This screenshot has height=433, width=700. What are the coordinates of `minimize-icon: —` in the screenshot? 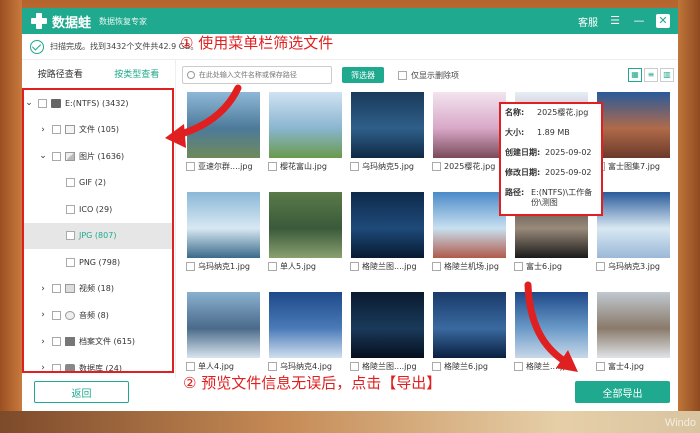 It's located at (639, 21).